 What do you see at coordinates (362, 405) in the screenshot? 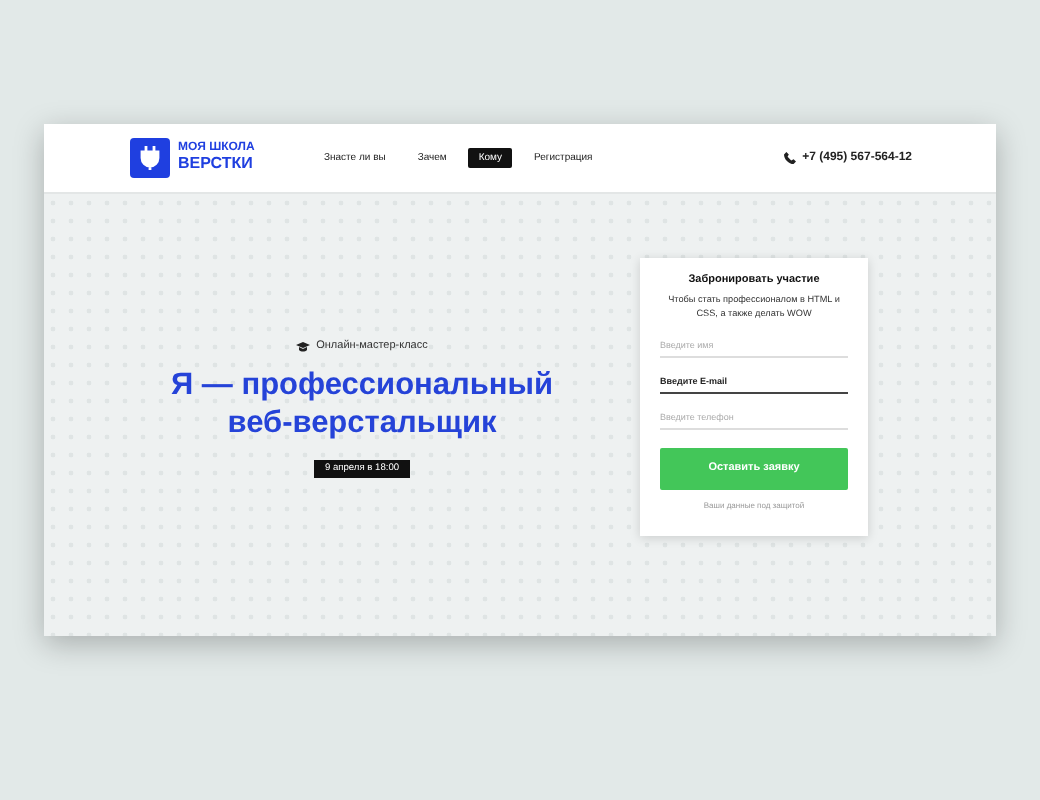
I see `hero-title: Я — профессиональный веб-верстальщик` at bounding box center [362, 405].